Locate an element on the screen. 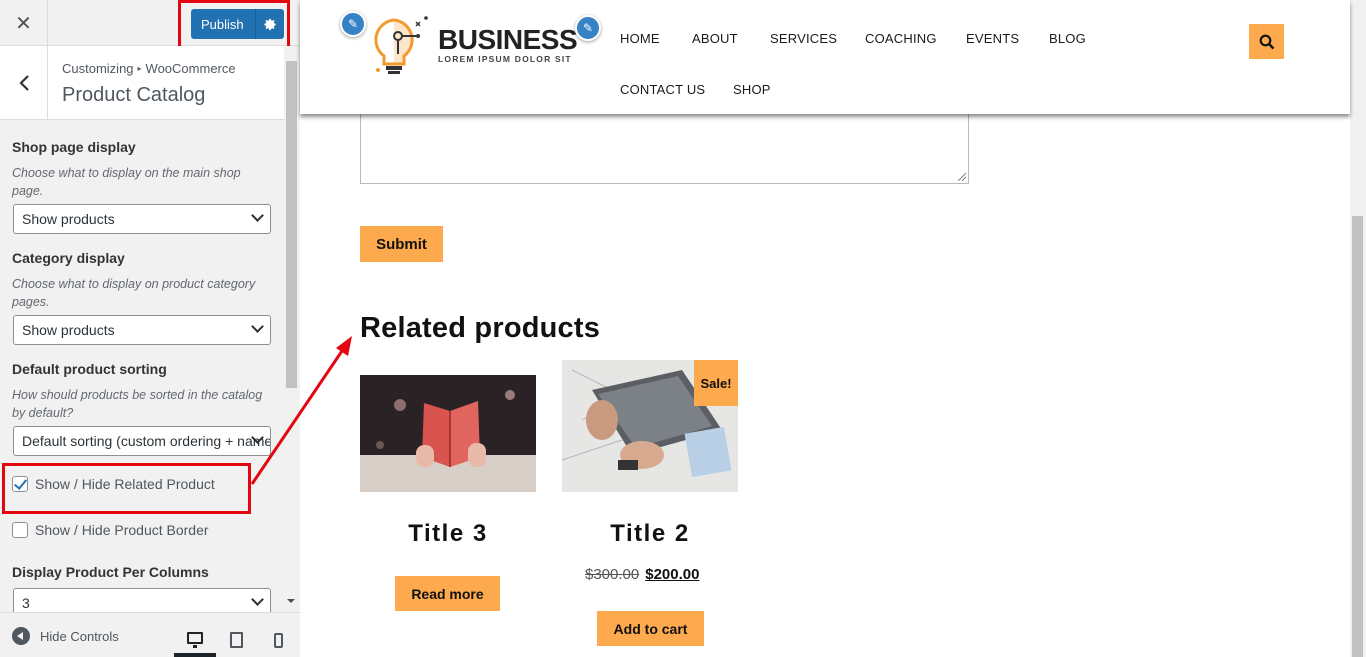 The height and width of the screenshot is (657, 1366). sorting-select: Default sorting (custom ordering + name) is located at coordinates (142, 441).